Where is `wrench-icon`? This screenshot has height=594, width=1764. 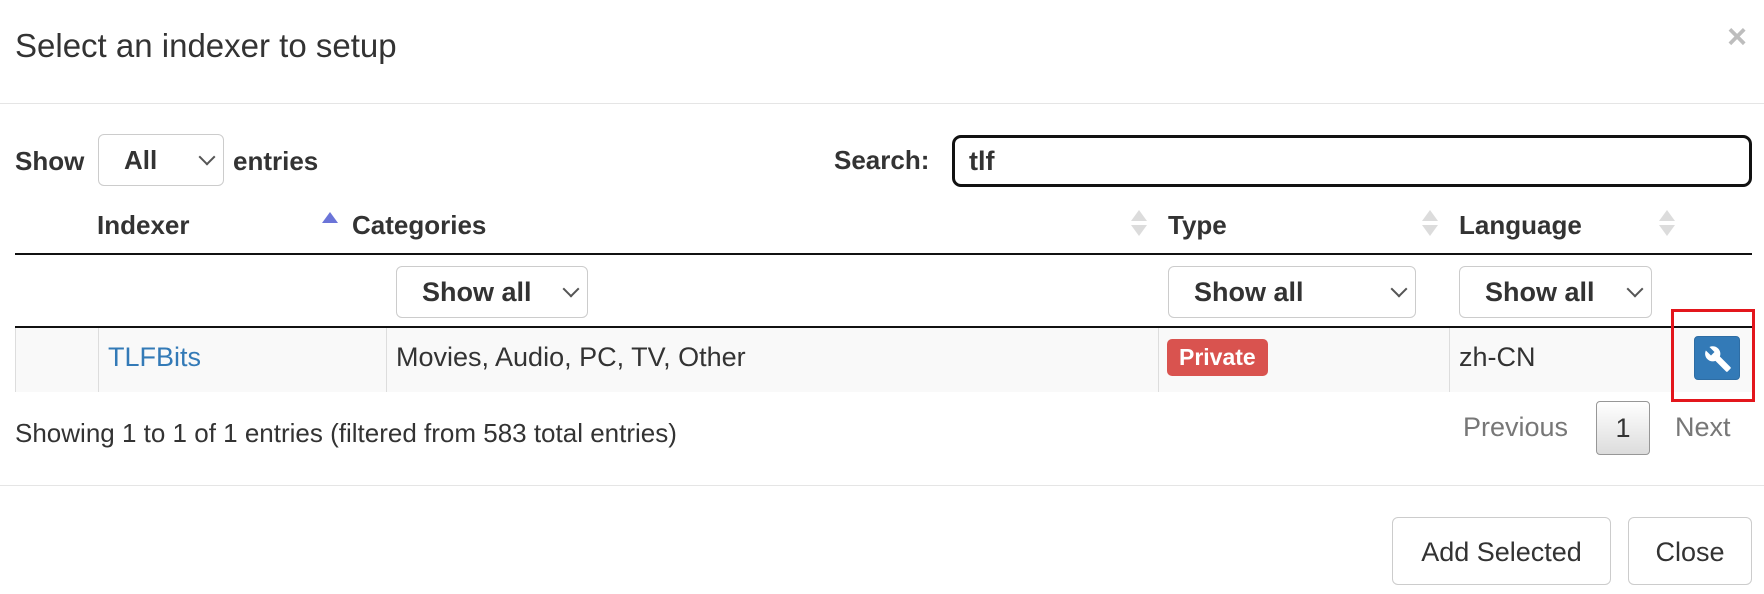 wrench-icon is located at coordinates (1718, 359).